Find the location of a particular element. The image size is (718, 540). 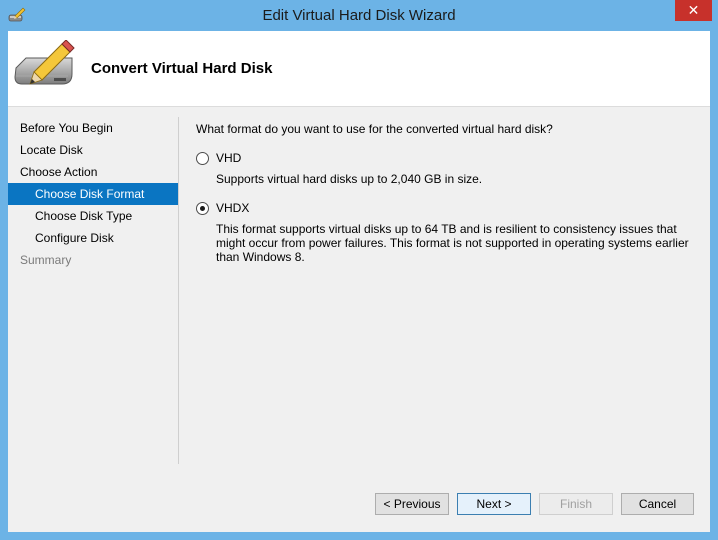

vhd-label: VHD is located at coordinates (228, 158).